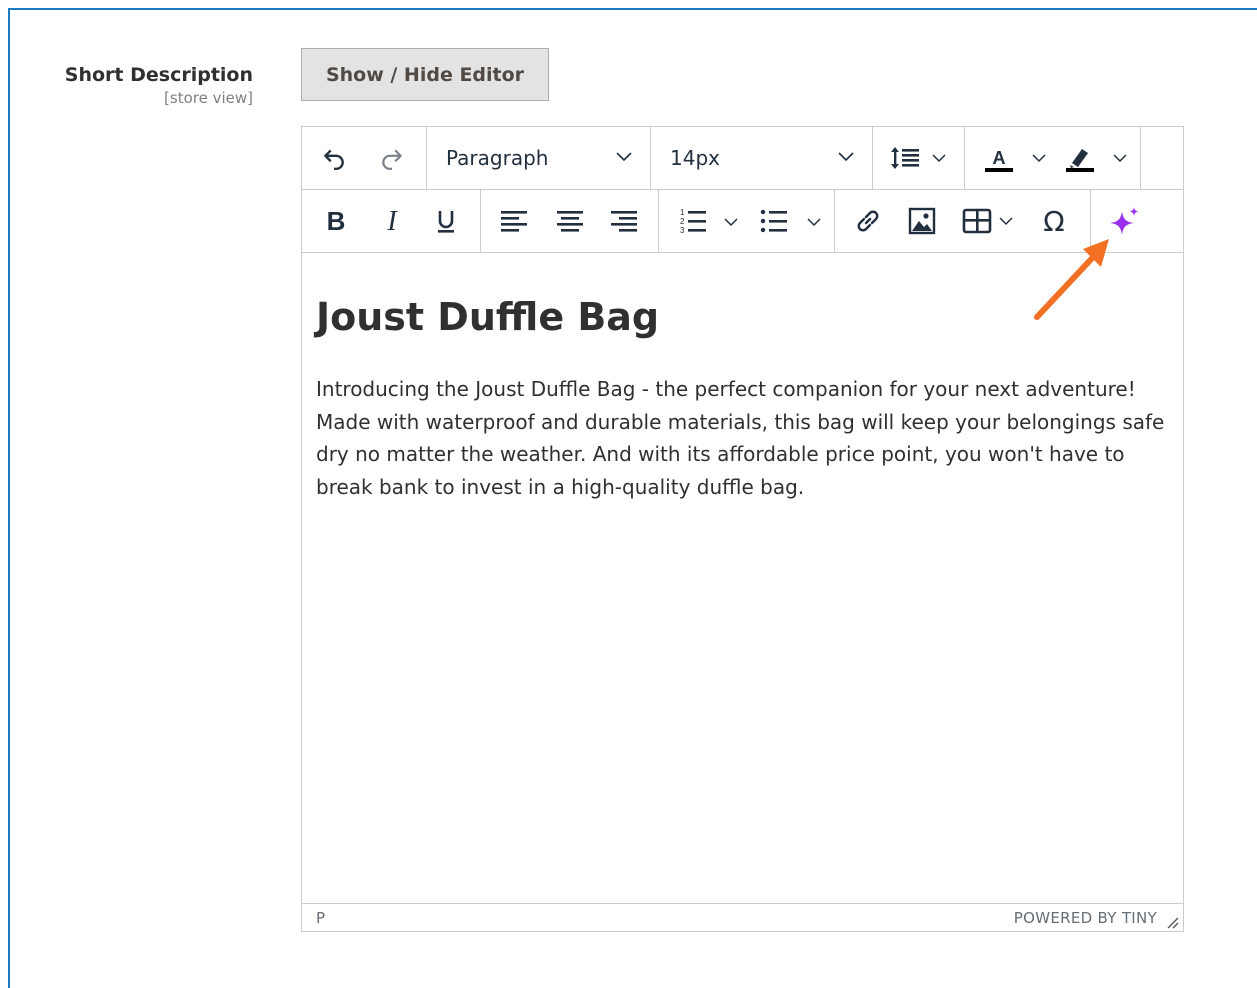  What do you see at coordinates (977, 221) in the screenshot?
I see `table-icon` at bounding box center [977, 221].